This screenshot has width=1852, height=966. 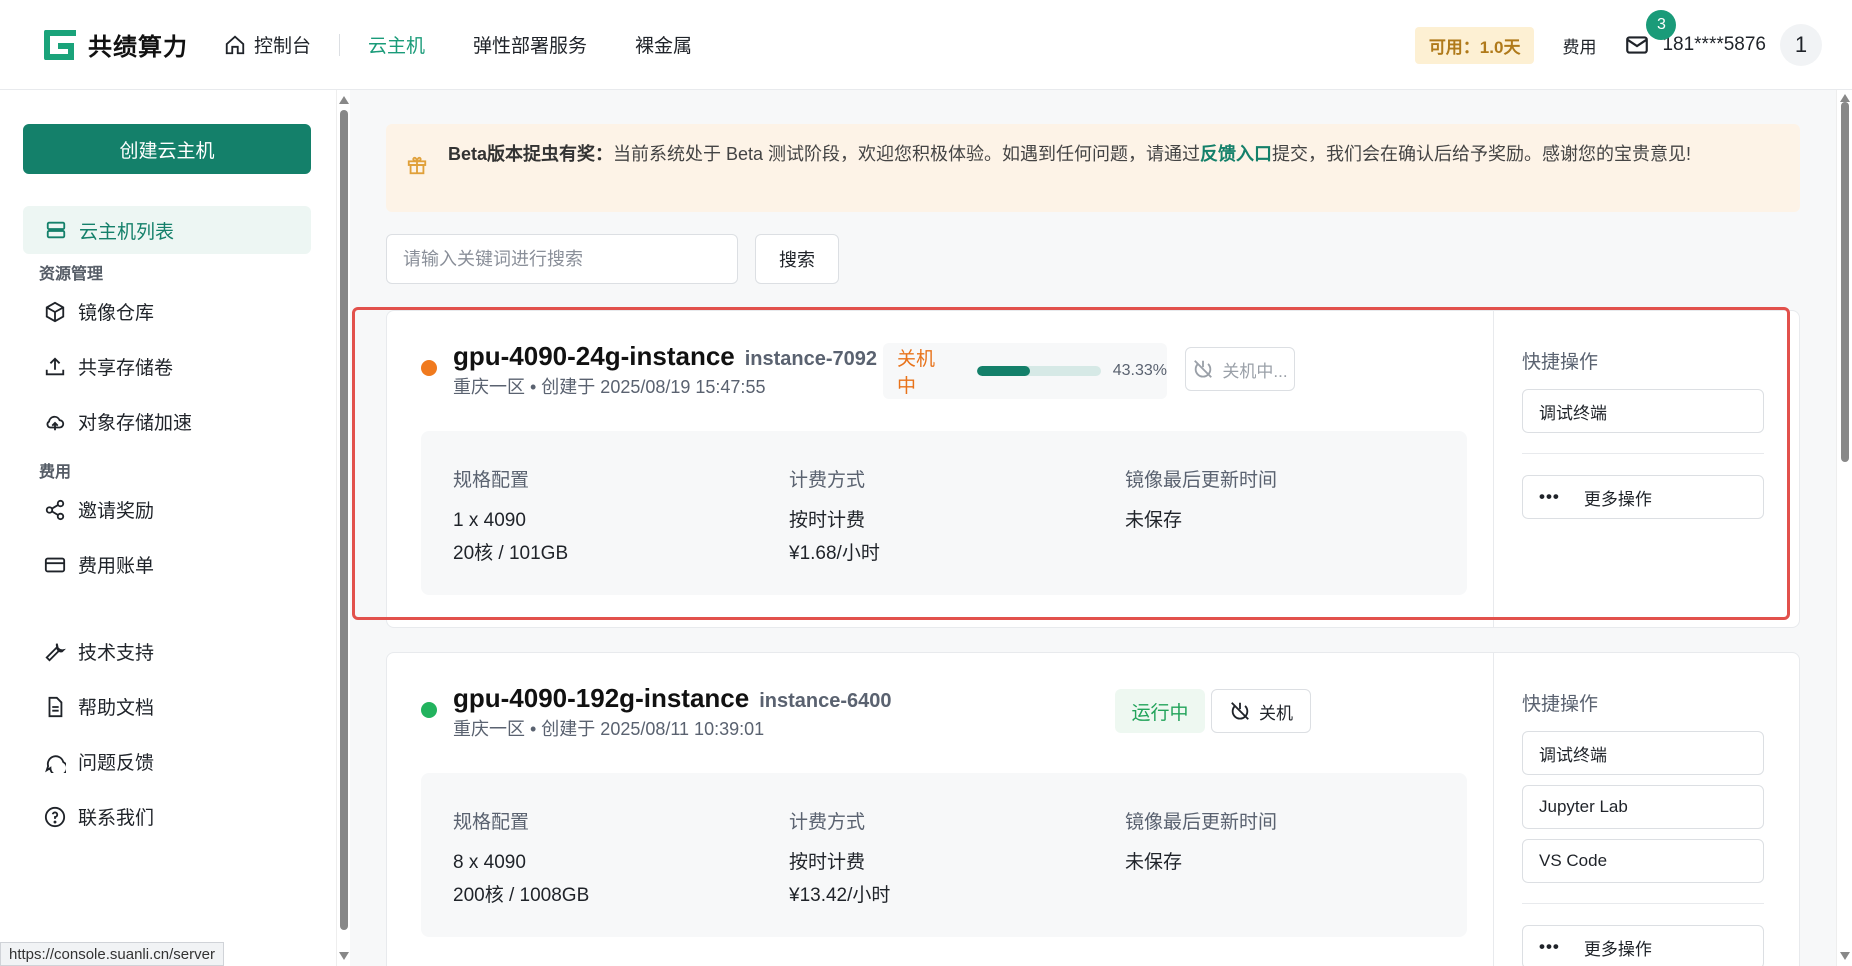 I want to click on quick-actions-panel: 快捷操作 调试终端 ••• 更多操作, so click(x=1647, y=469).